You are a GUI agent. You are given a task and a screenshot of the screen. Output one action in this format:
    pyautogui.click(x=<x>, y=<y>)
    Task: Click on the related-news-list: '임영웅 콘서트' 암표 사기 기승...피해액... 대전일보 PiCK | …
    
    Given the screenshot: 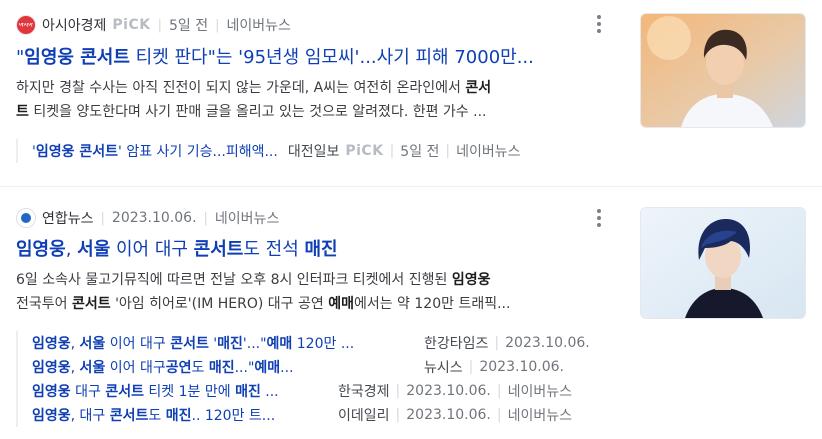 What is the action you would take?
    pyautogui.click(x=314, y=151)
    